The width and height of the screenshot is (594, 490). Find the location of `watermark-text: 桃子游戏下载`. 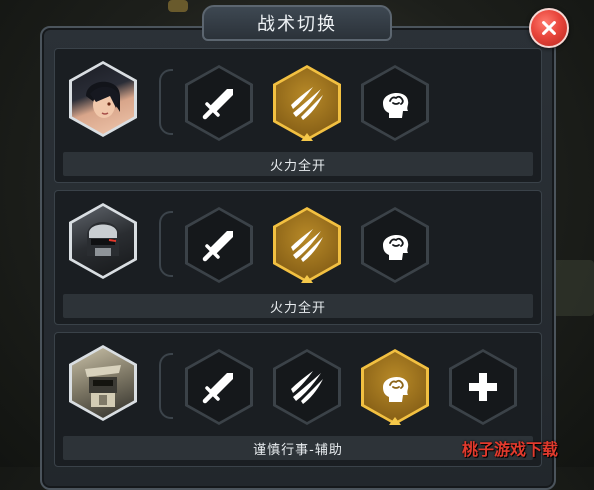

watermark-text: 桃子游戏下载 is located at coordinates (510, 449).